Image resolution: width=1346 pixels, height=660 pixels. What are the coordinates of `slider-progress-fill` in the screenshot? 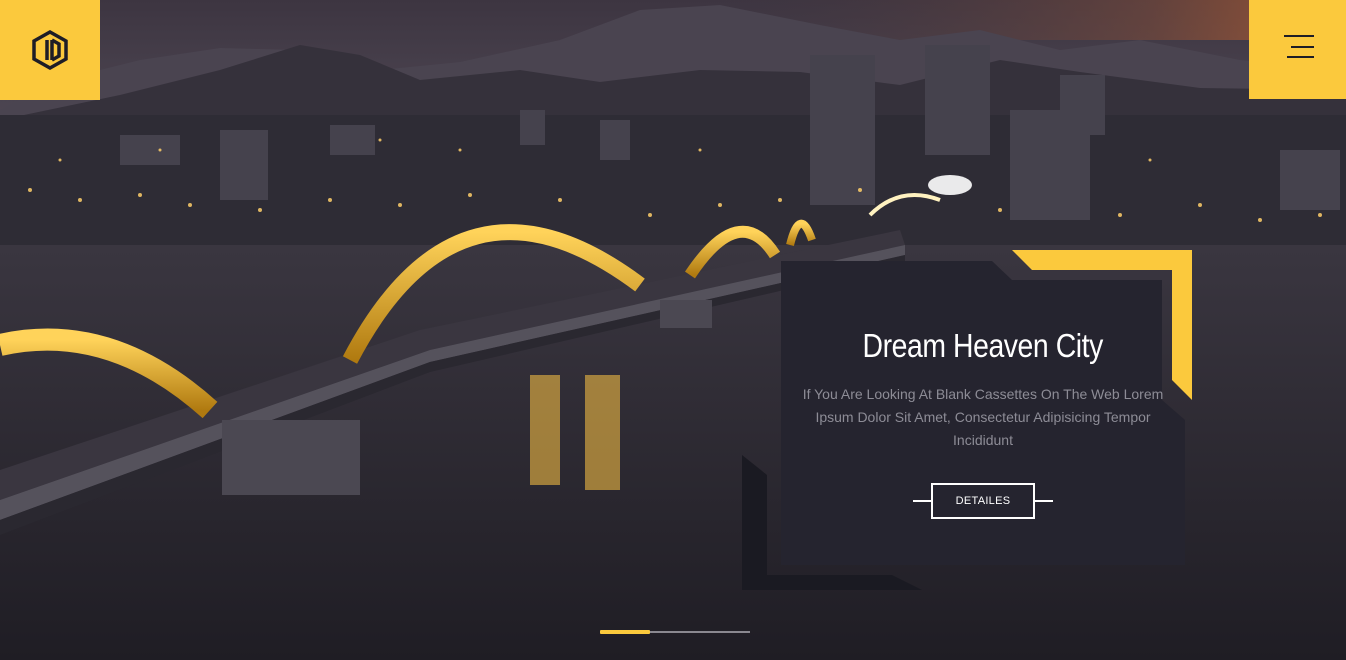 It's located at (625, 632).